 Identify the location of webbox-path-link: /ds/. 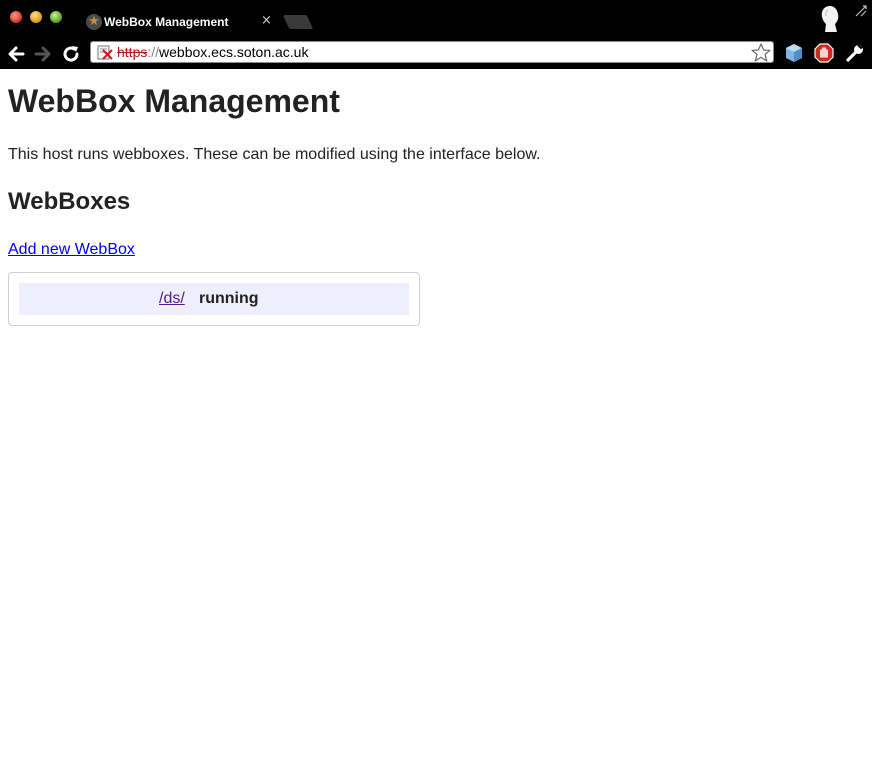
(172, 299).